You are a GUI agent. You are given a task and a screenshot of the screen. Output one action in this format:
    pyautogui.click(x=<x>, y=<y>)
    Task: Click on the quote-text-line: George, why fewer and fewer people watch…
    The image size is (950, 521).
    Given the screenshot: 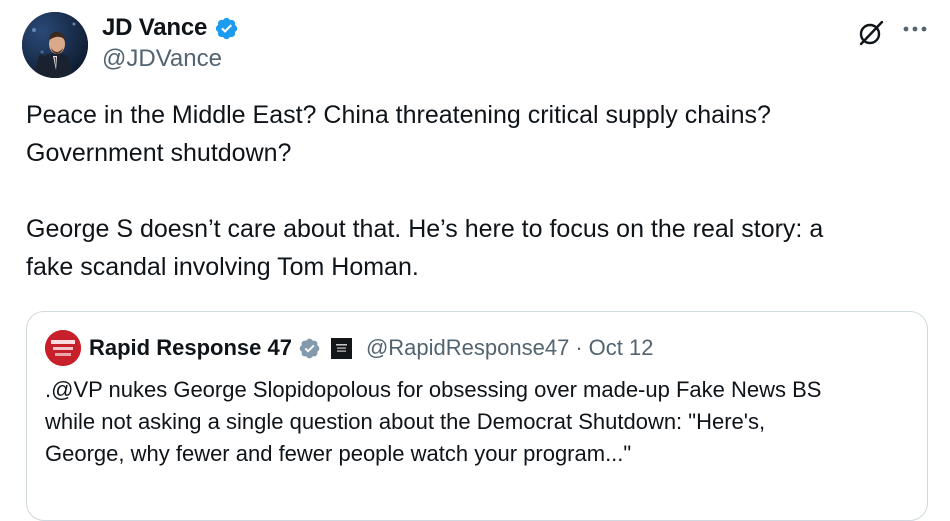 What is the action you would take?
    pyautogui.click(x=338, y=453)
    